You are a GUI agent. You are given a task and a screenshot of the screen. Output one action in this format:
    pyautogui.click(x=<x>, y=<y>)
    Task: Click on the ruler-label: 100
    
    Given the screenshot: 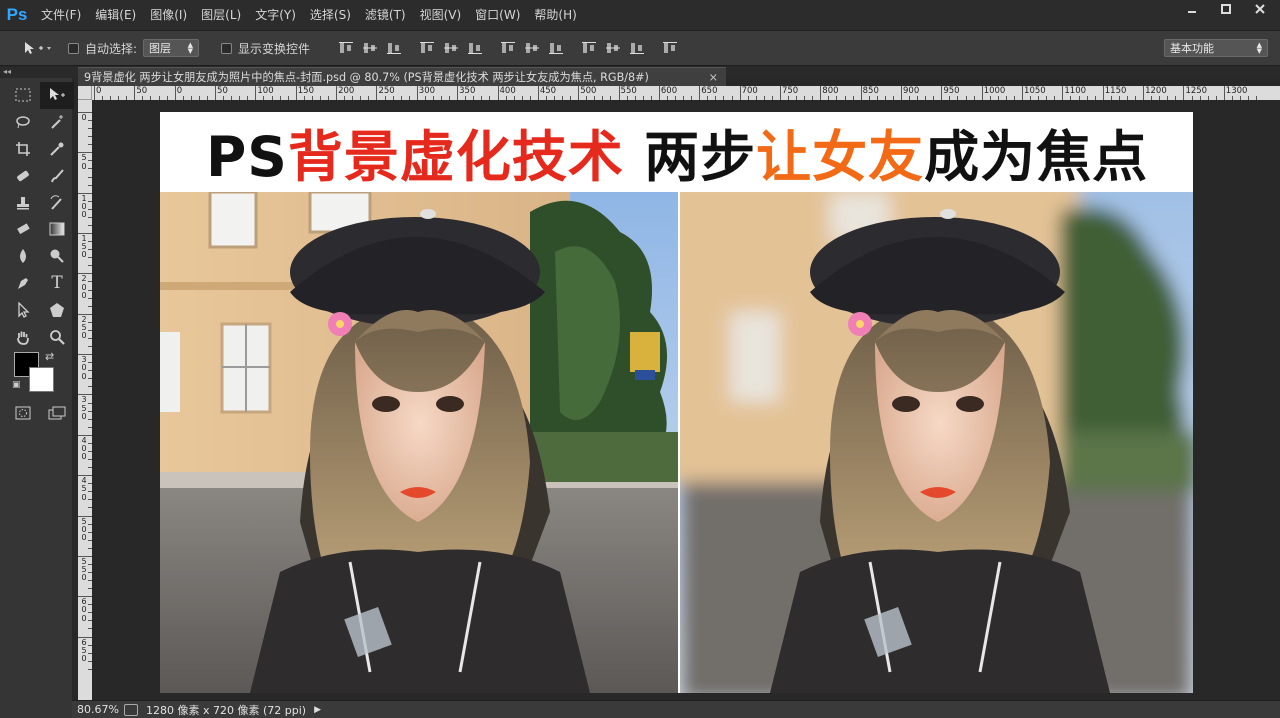 What is the action you would take?
    pyautogui.click(x=84, y=206)
    